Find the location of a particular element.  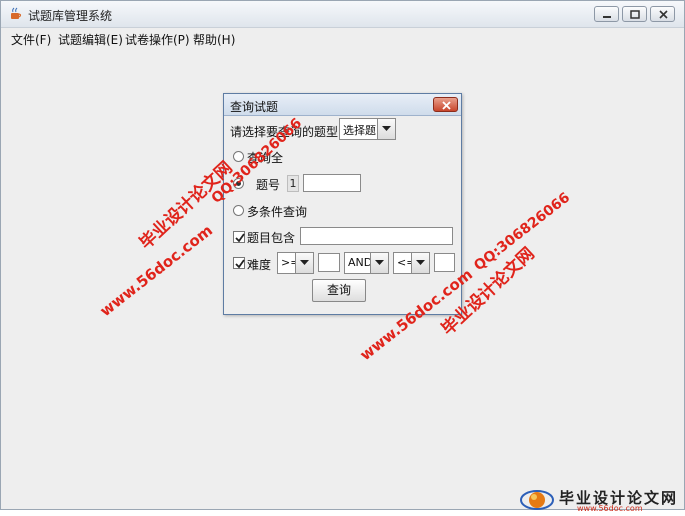

content-contains-input is located at coordinates (376, 236).